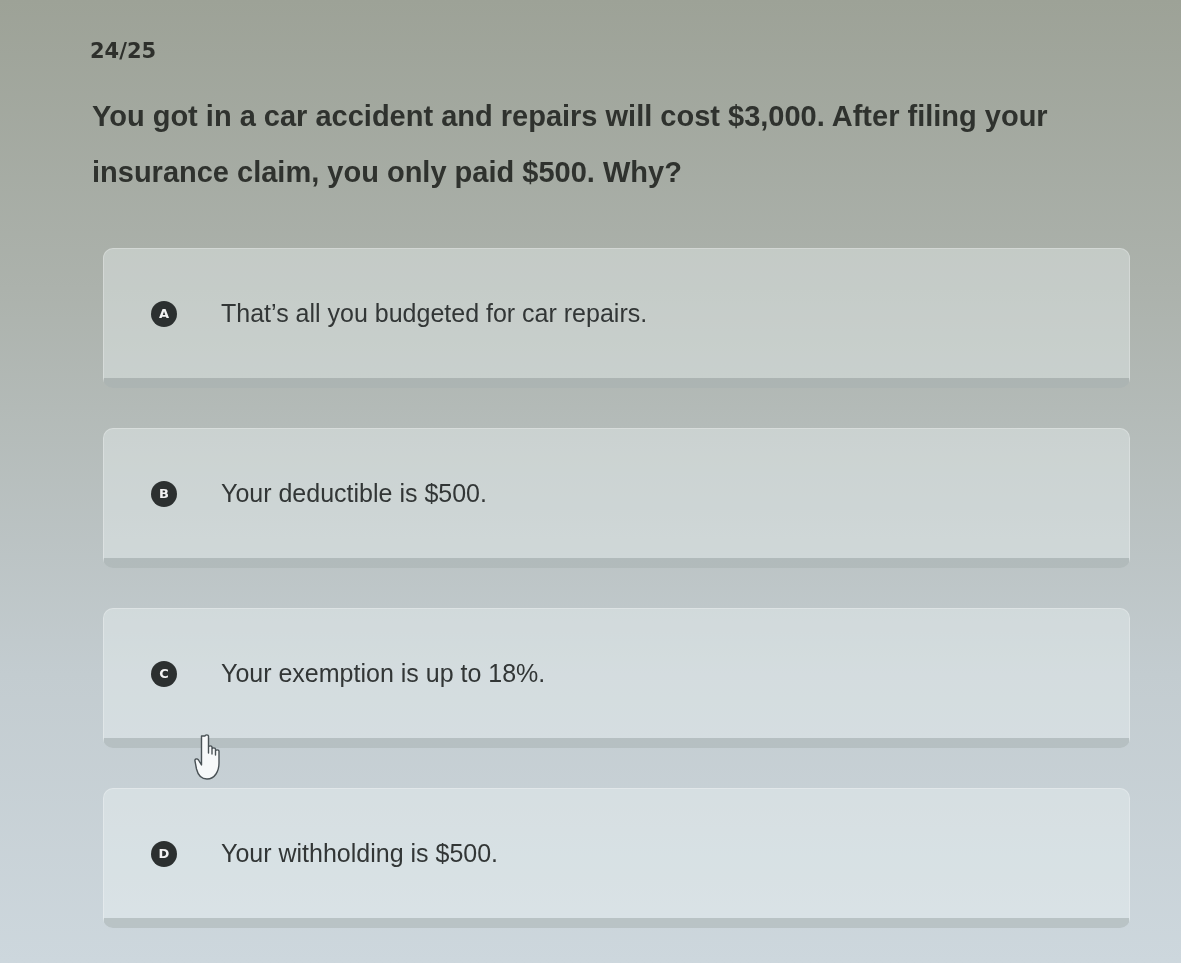 Image resolution: width=1181 pixels, height=963 pixels. Describe the element at coordinates (354, 493) in the screenshot. I see `option-text: Your deductible is $500.` at that location.